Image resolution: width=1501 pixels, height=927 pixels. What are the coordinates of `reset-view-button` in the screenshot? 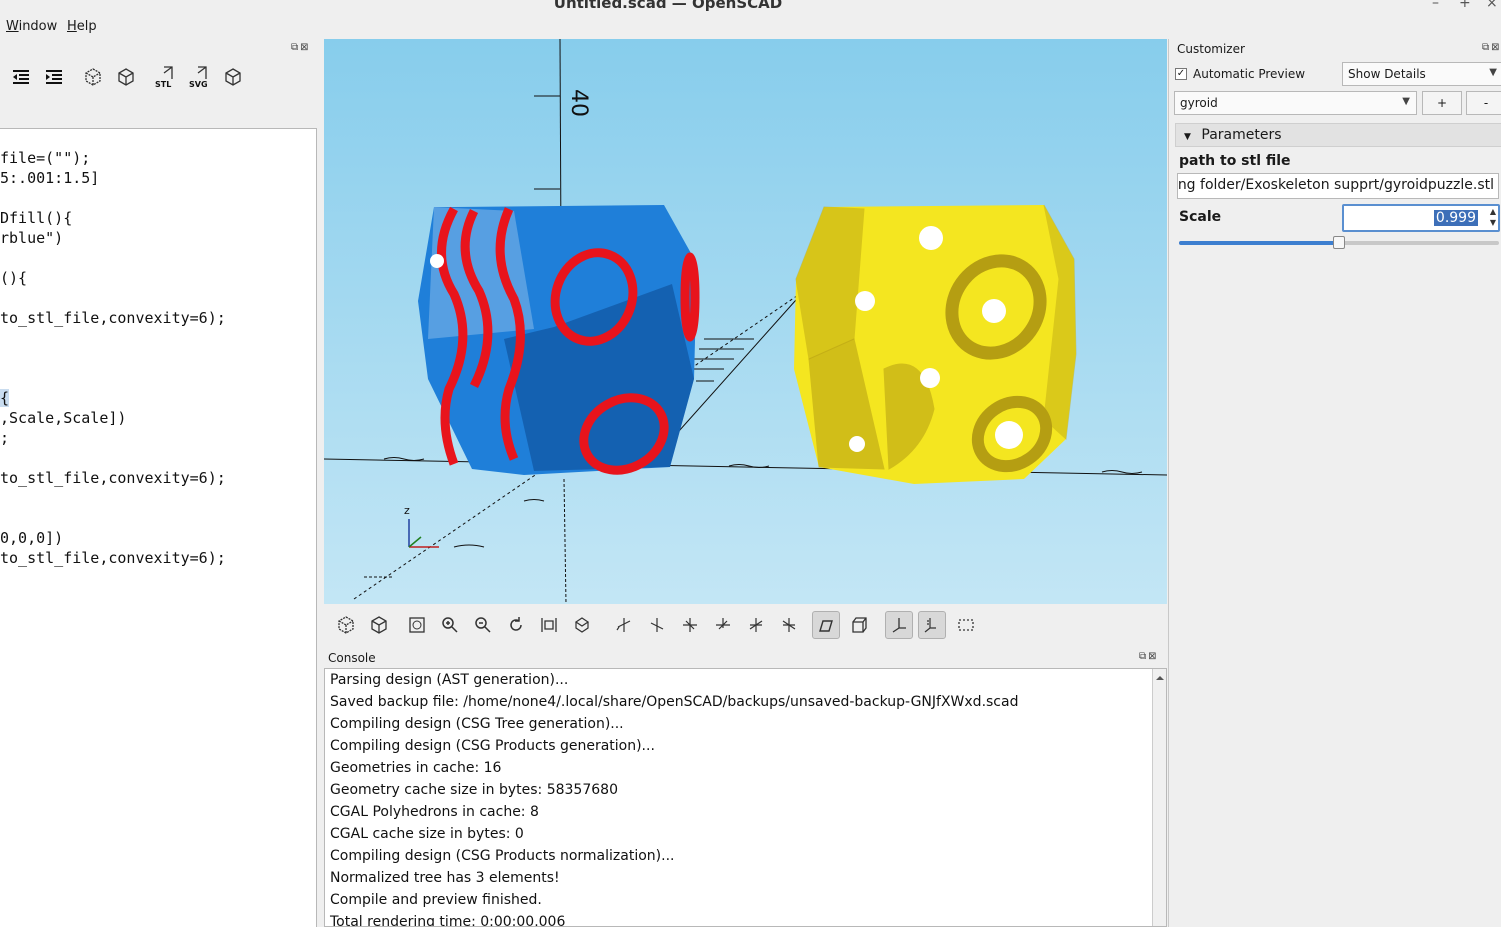 It's located at (516, 625).